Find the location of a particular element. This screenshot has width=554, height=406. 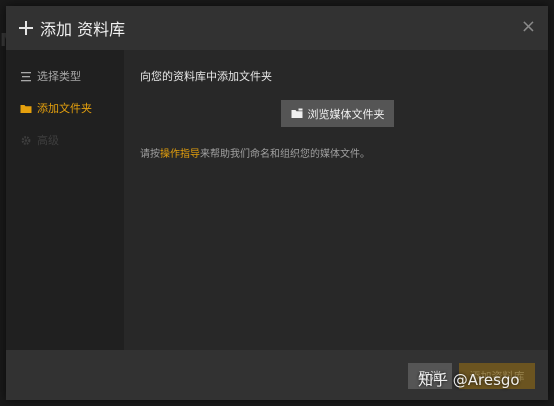

folder-icon is located at coordinates (26, 108).